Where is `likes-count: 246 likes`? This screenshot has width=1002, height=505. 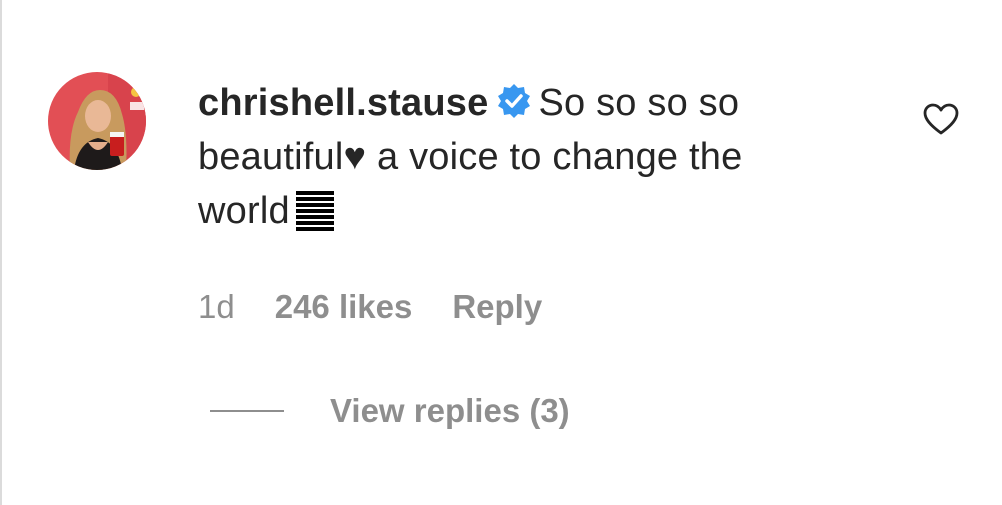
likes-count: 246 likes is located at coordinates (344, 307).